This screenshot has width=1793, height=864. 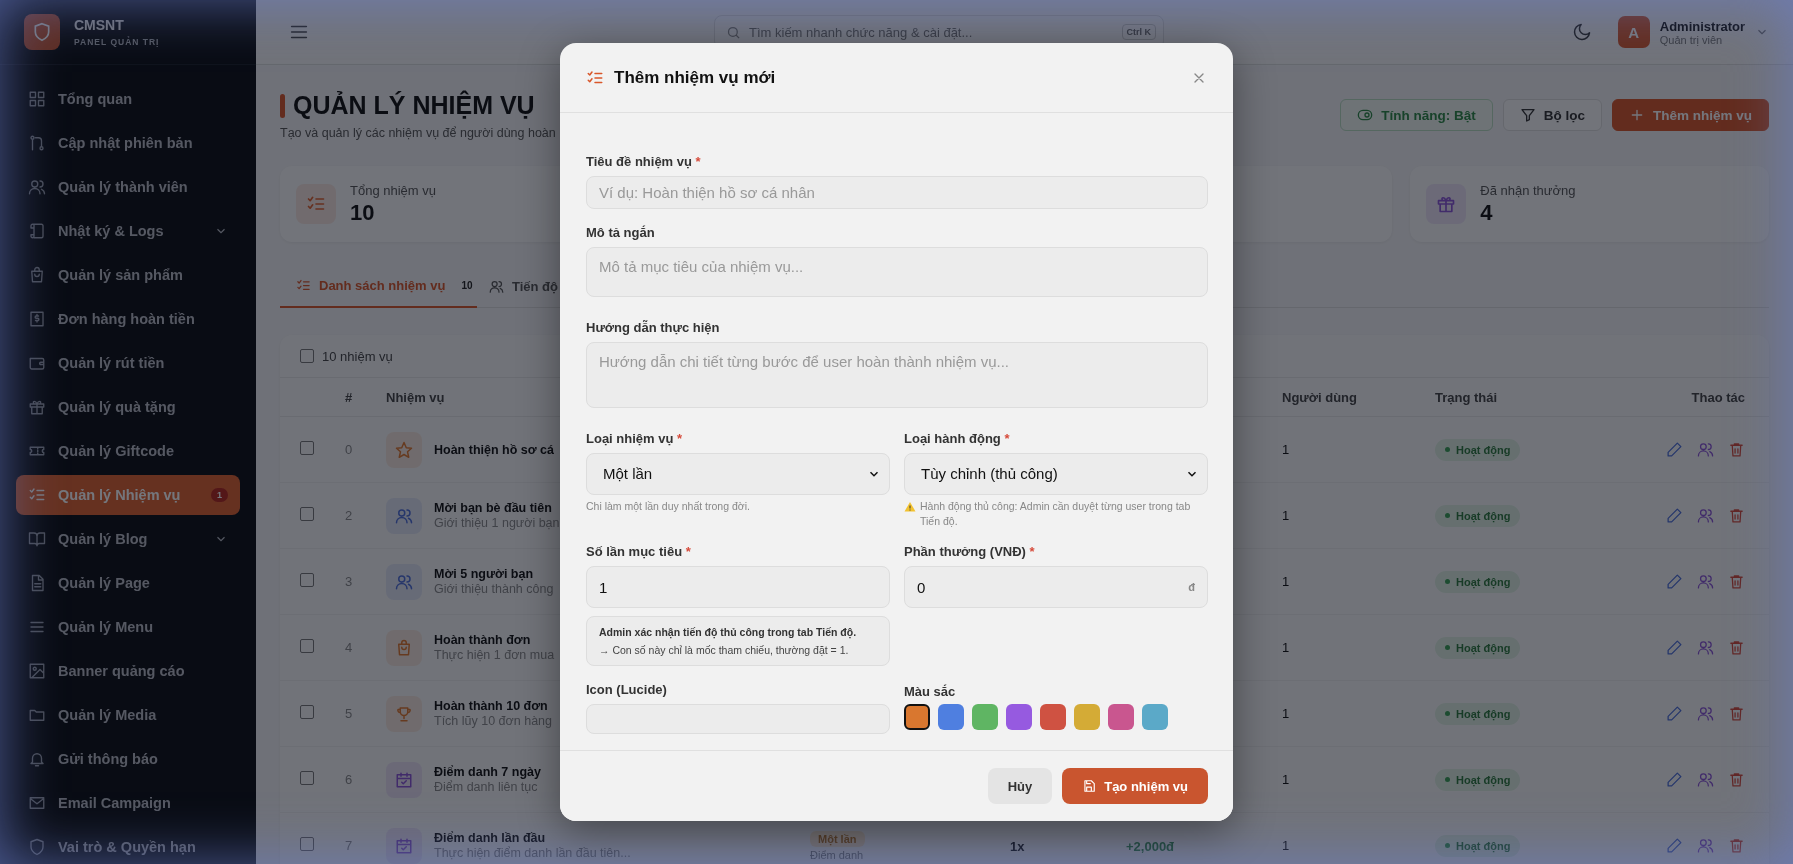 I want to click on field-label: Mô tả ngắn, so click(x=621, y=233).